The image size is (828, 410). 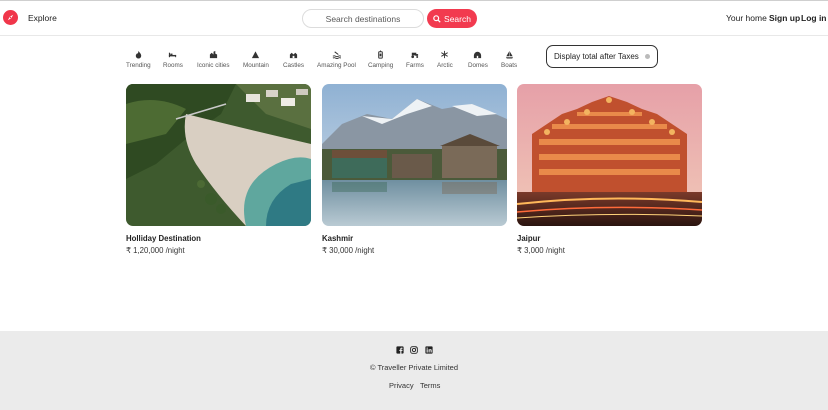 What do you see at coordinates (430, 385) in the screenshot?
I see `terms-link: Terms` at bounding box center [430, 385].